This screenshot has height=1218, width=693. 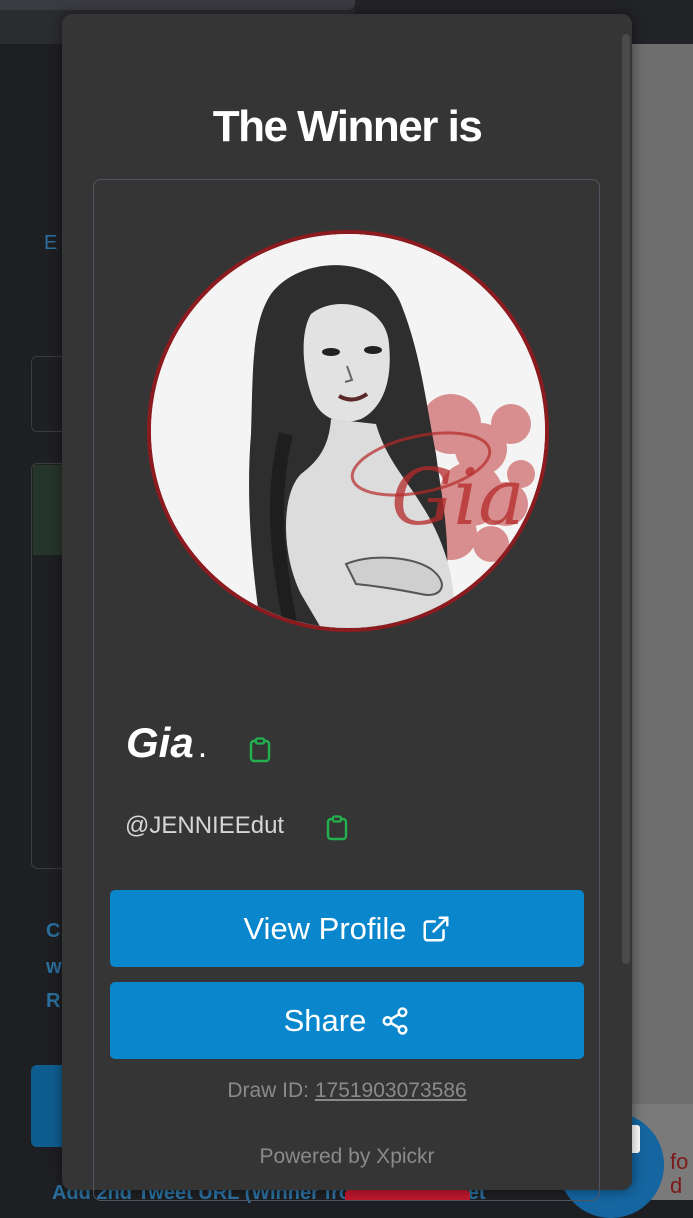 What do you see at coordinates (337, 828) in the screenshot?
I see `copy-handle-clipboard-icon` at bounding box center [337, 828].